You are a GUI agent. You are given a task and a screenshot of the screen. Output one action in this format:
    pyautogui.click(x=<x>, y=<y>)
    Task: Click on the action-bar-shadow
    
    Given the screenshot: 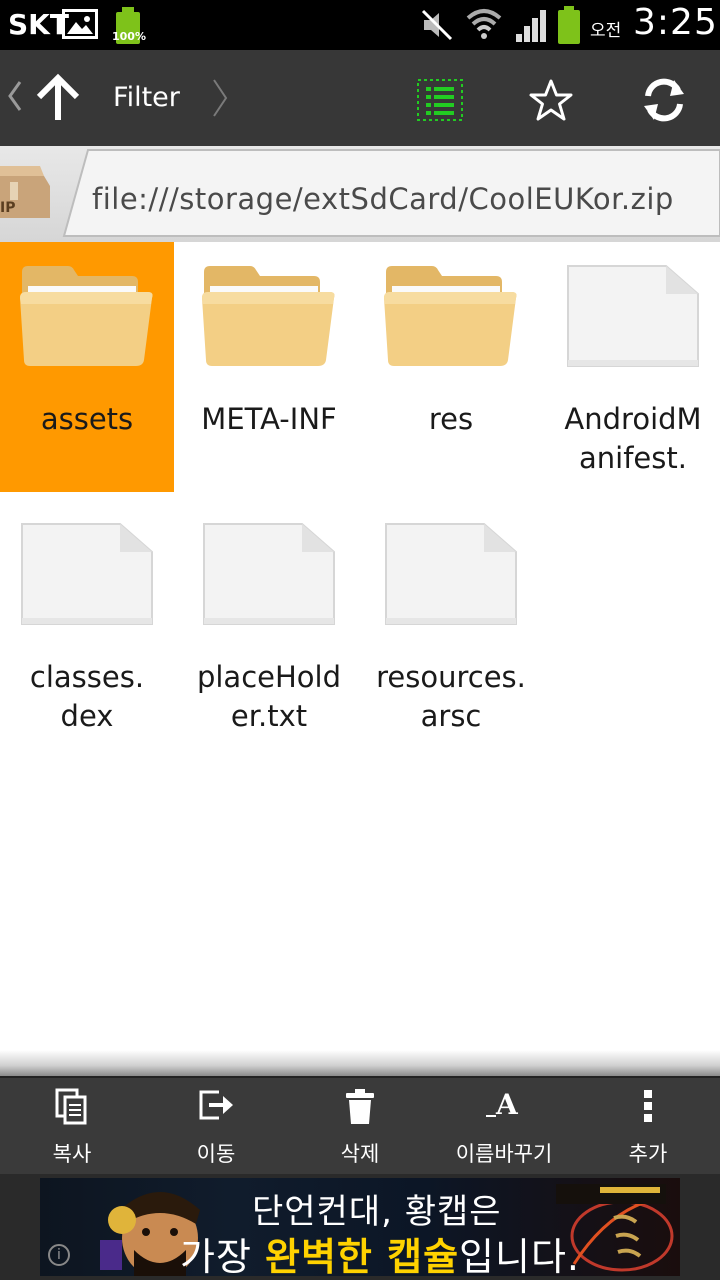 What is the action you would take?
    pyautogui.click(x=360, y=1063)
    